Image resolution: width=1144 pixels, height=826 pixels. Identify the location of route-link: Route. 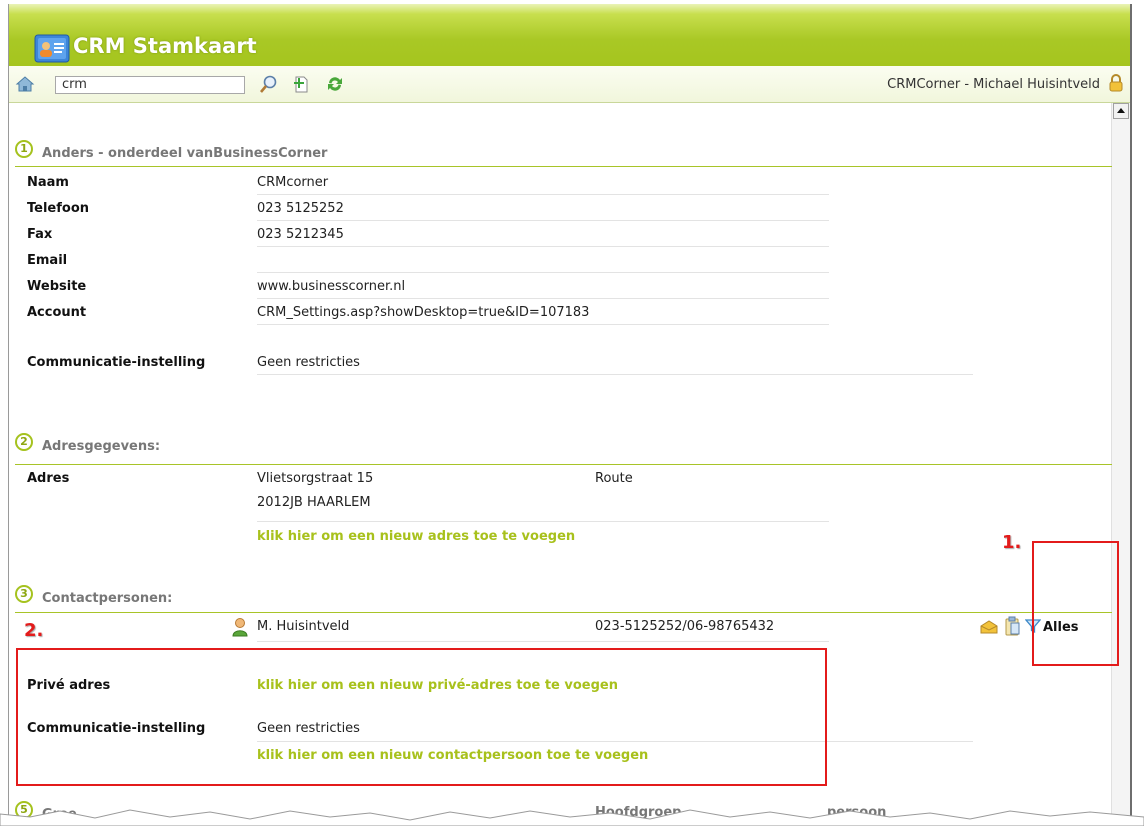
(614, 478).